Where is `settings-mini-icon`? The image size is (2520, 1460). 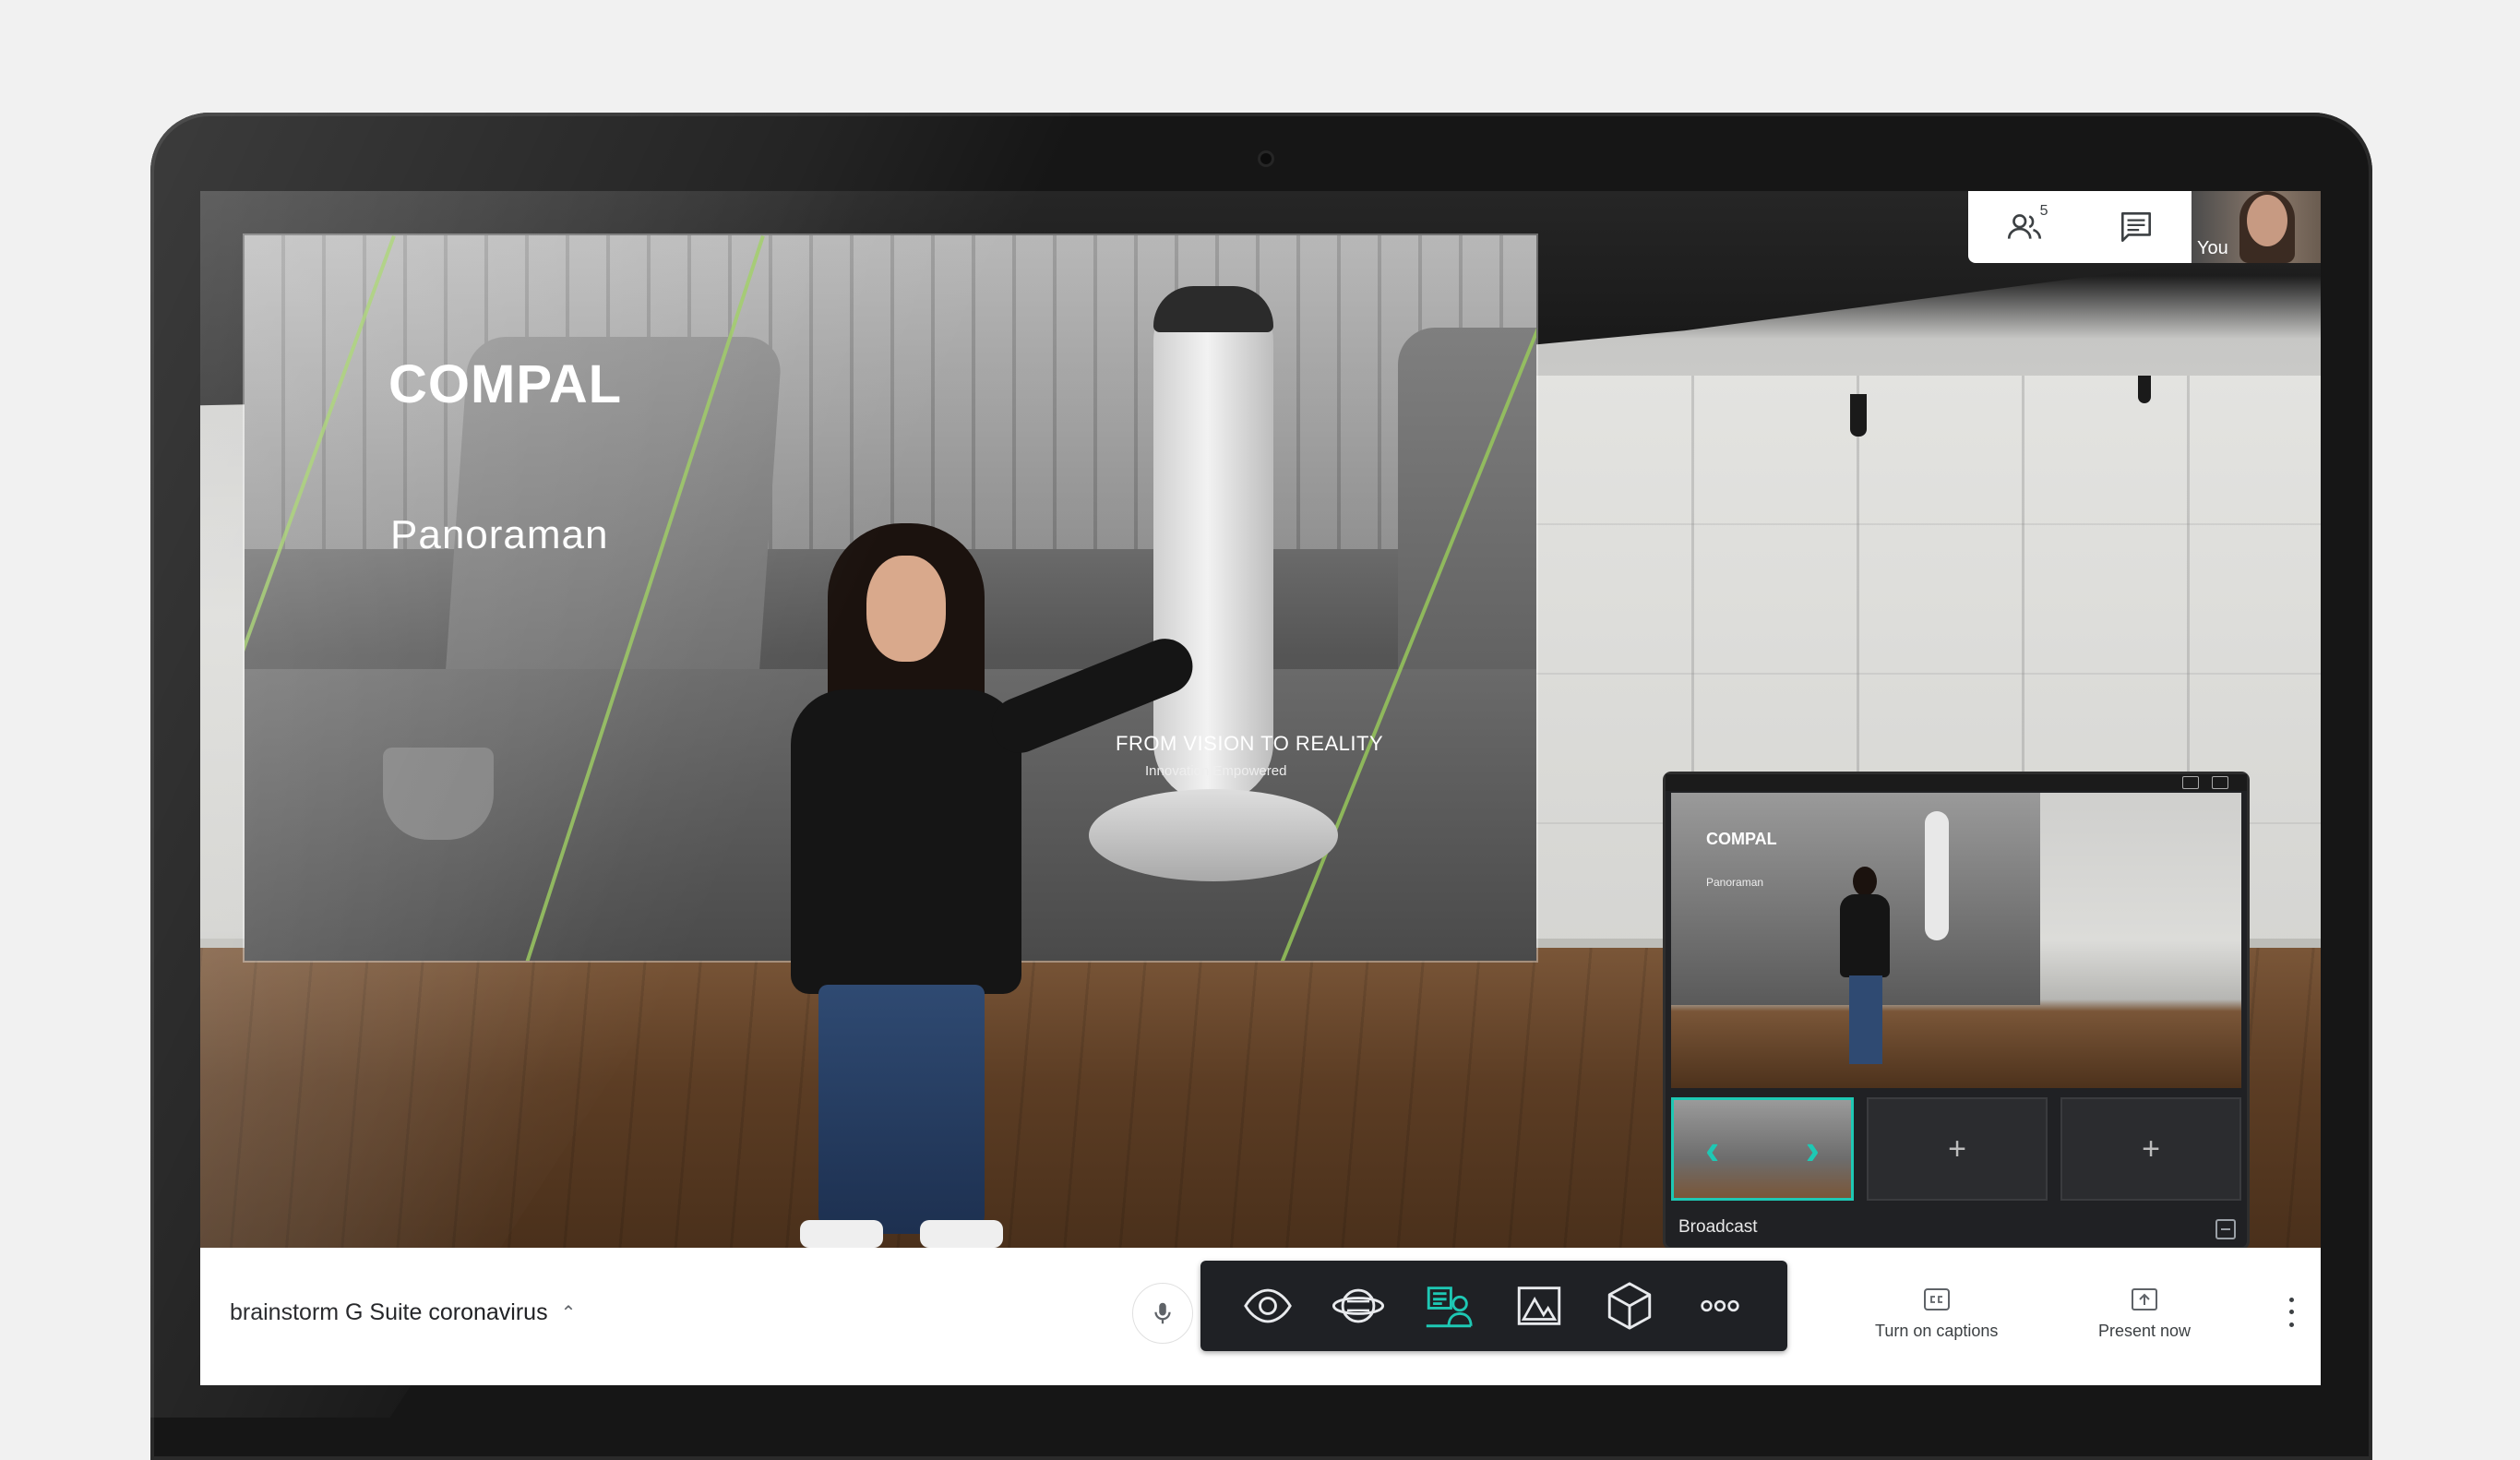
settings-mini-icon is located at coordinates (2220, 782).